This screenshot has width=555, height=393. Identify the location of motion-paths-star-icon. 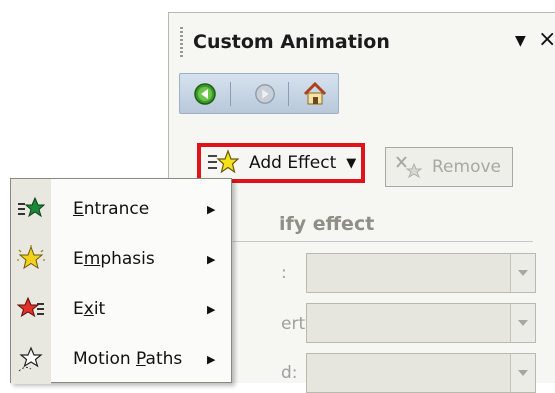
(30, 359).